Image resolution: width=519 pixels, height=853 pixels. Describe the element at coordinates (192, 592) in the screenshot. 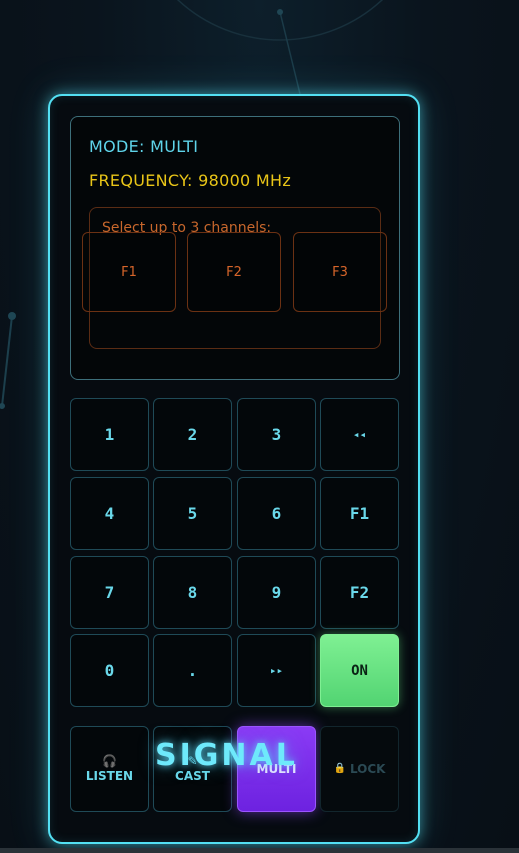

I see `key-8: 8` at that location.